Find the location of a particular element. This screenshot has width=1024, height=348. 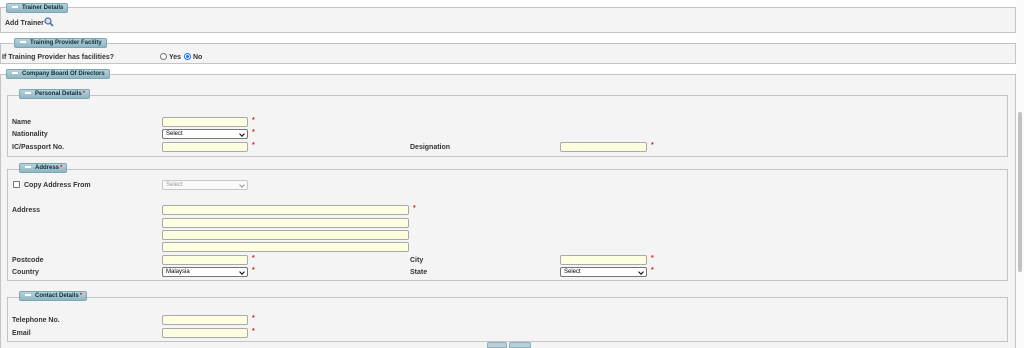

add-trainer-label: Add Trainer is located at coordinates (24, 23).